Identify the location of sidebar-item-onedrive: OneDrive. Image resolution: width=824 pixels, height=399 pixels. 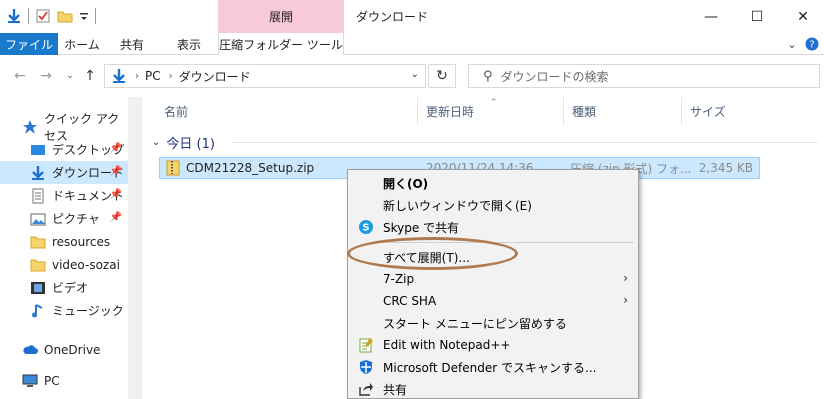
(64, 349).